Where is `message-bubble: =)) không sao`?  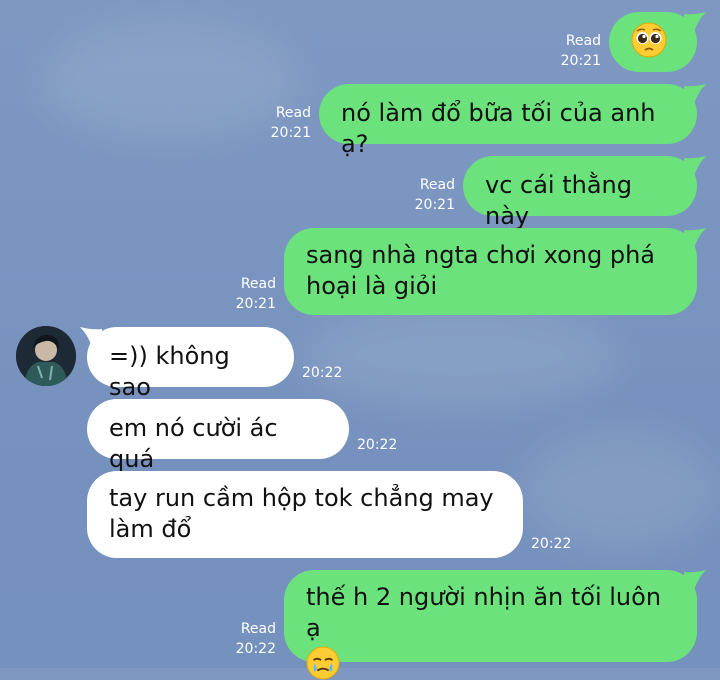 message-bubble: =)) không sao is located at coordinates (190, 364).